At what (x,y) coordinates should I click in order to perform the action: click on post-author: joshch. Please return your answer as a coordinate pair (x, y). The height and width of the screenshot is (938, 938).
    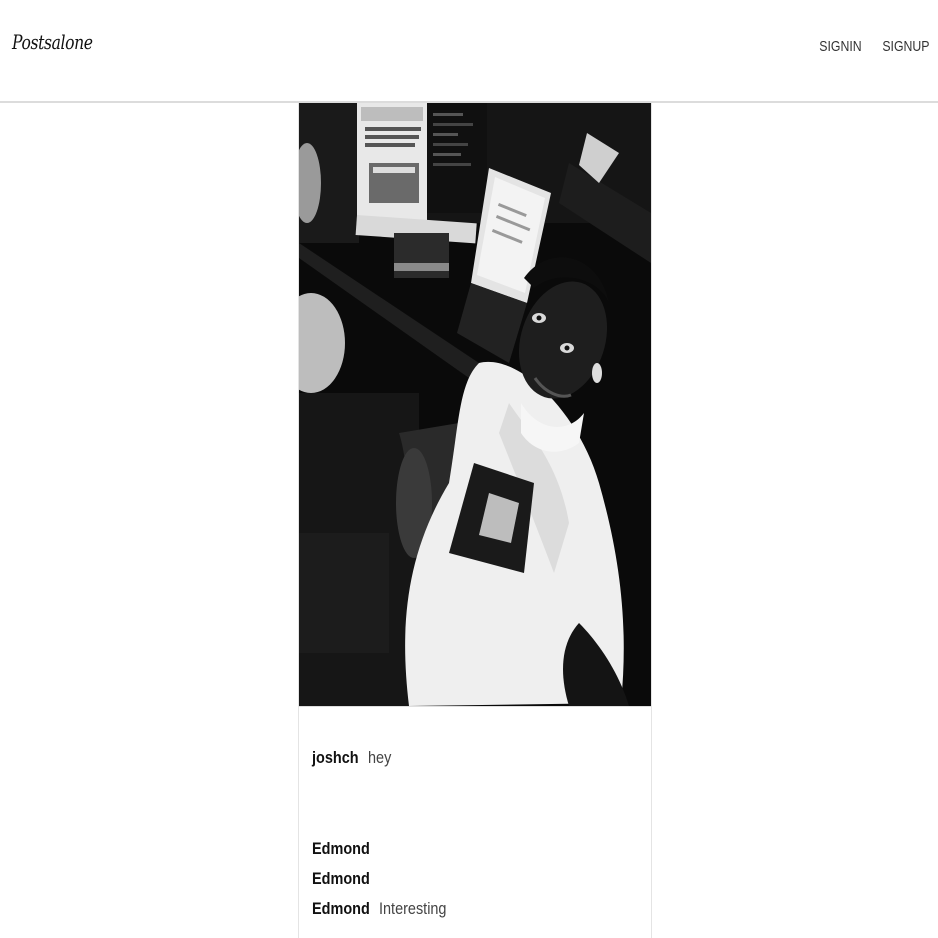
    Looking at the image, I should click on (335, 758).